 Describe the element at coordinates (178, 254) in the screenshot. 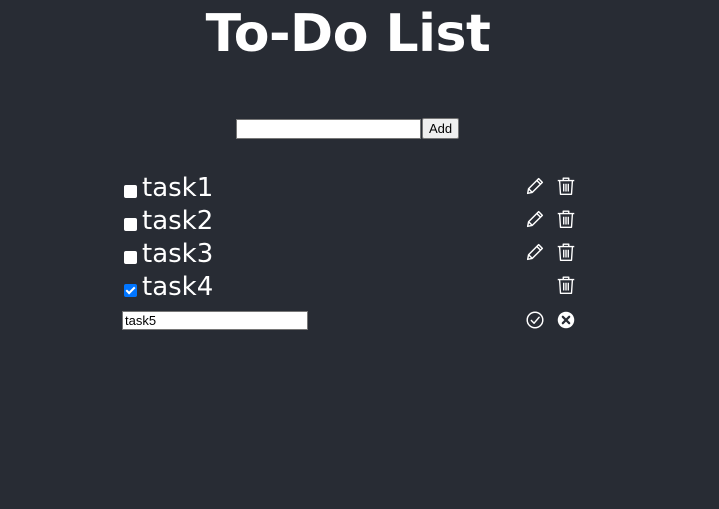

I see `task-label: task3` at that location.